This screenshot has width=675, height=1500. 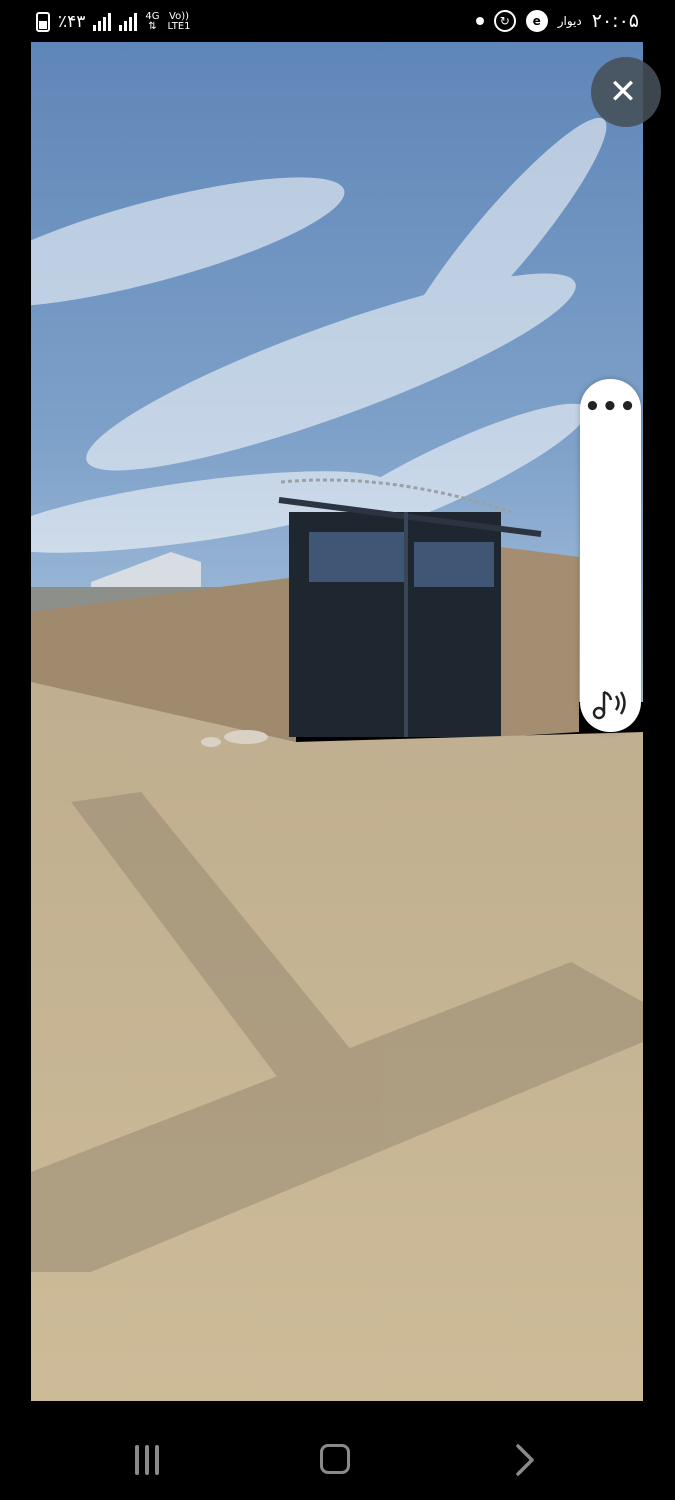 What do you see at coordinates (113, 22) in the screenshot?
I see `status-left: ٪۴۳ 4G ⇅ Vo)) LTE1` at bounding box center [113, 22].